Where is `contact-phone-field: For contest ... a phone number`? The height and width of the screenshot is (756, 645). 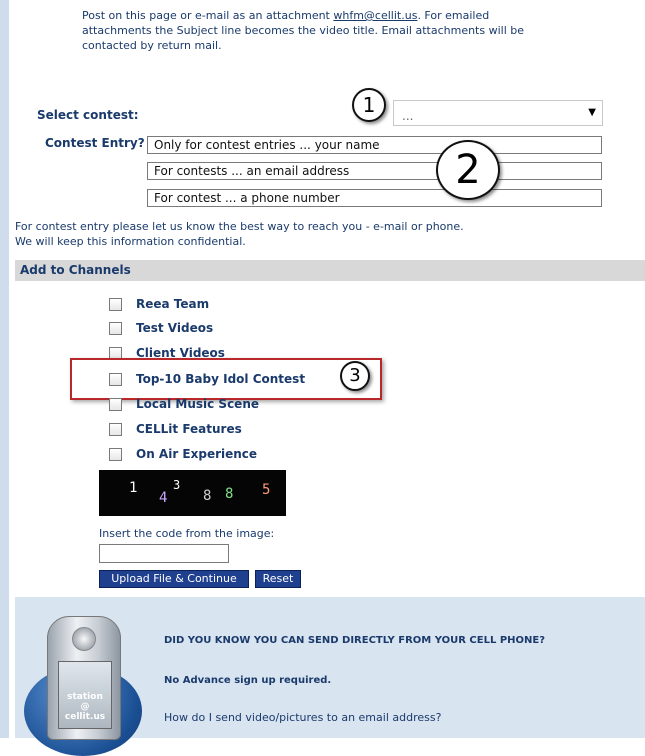 contact-phone-field: For contest ... a phone number is located at coordinates (374, 198).